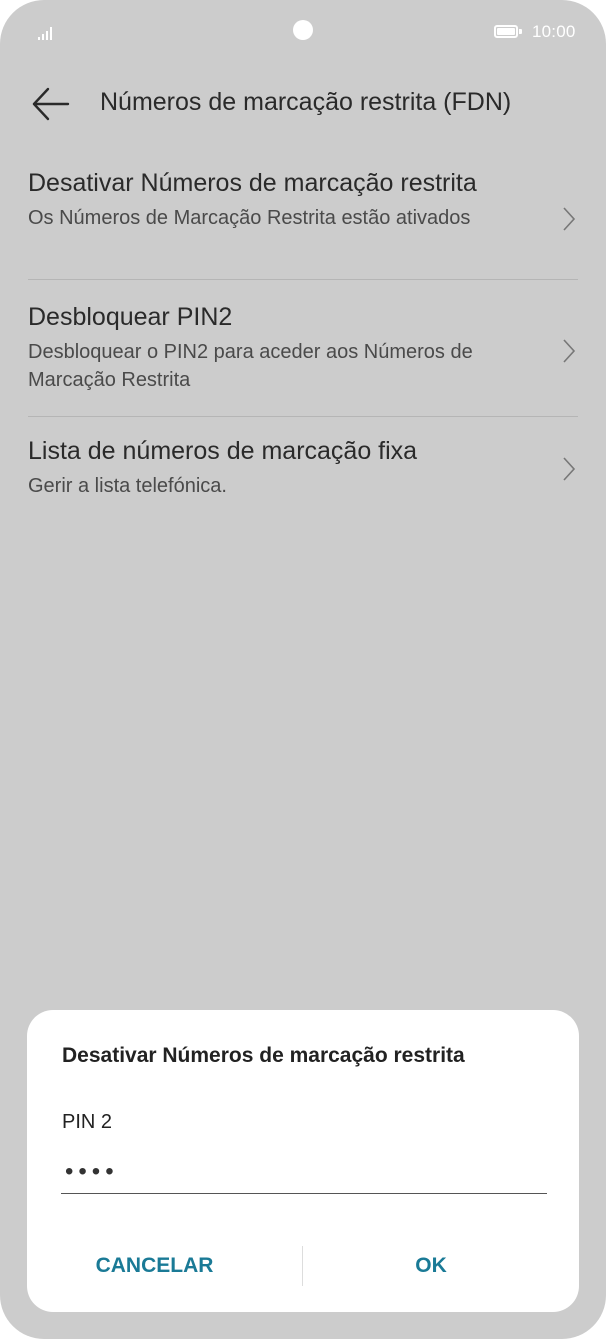  Describe the element at coordinates (50, 104) in the screenshot. I see `back-arrow-icon` at that location.